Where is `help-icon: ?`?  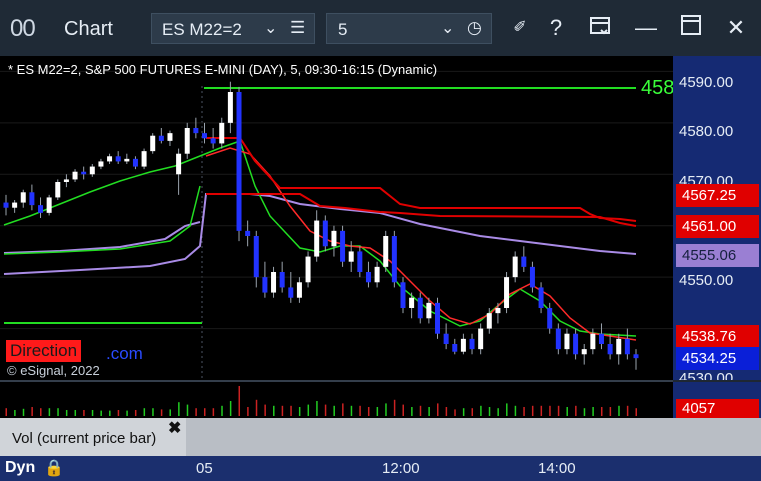 help-icon: ? is located at coordinates (556, 28).